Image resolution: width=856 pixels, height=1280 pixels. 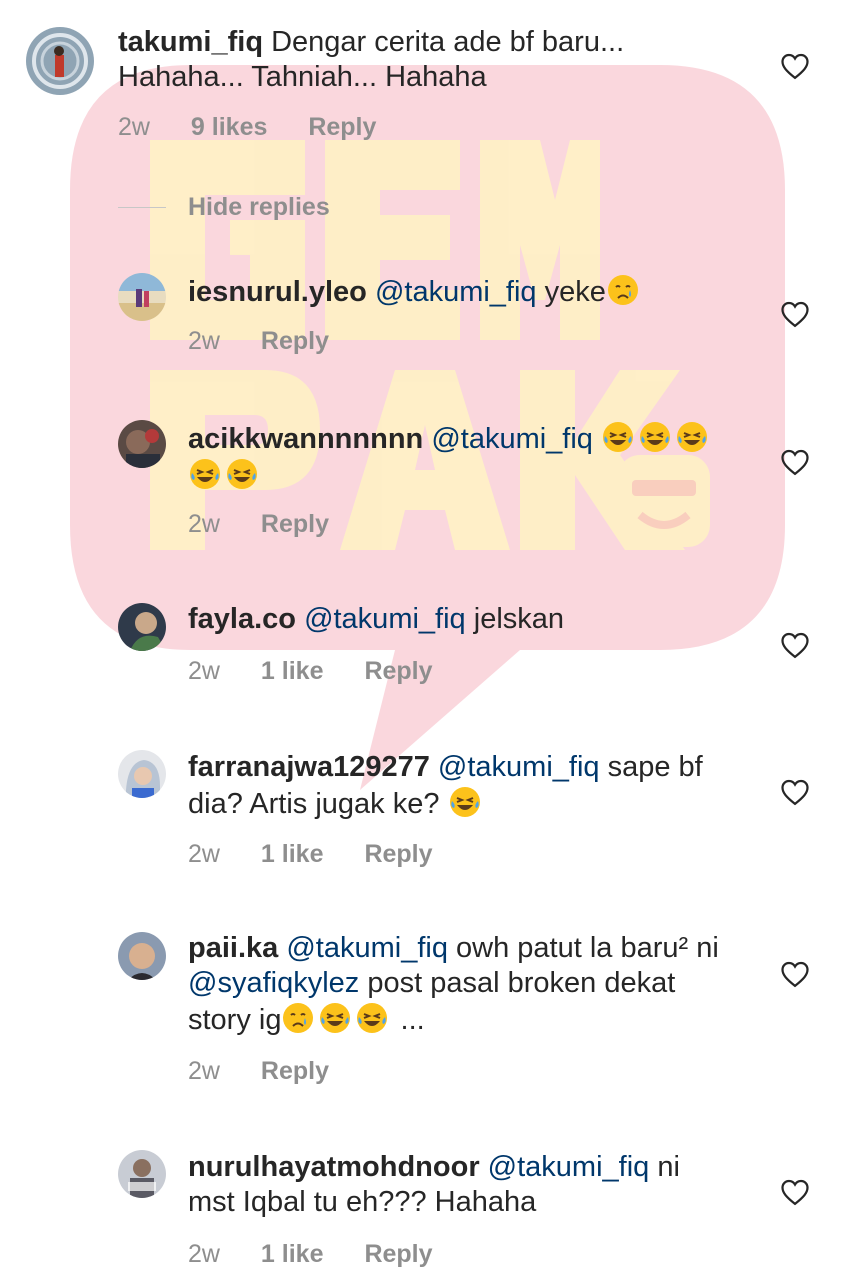 I want to click on comment-body: owh patut la baru² ni, so click(x=587, y=948).